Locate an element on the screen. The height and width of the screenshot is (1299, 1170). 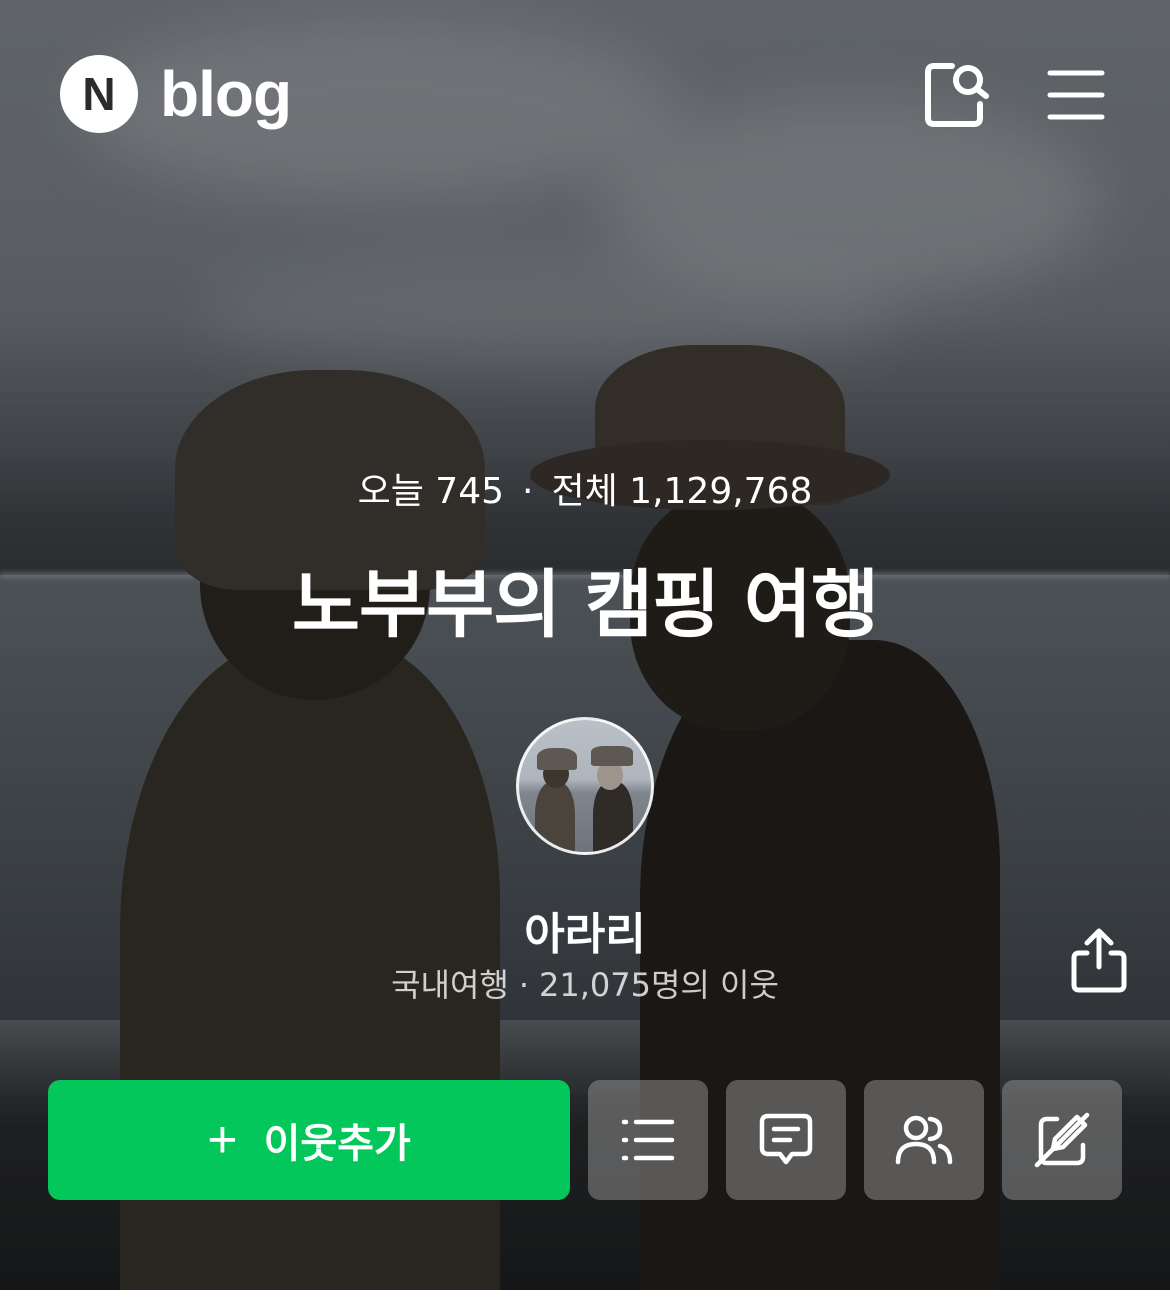
today-count: 745 is located at coordinates (470, 491).